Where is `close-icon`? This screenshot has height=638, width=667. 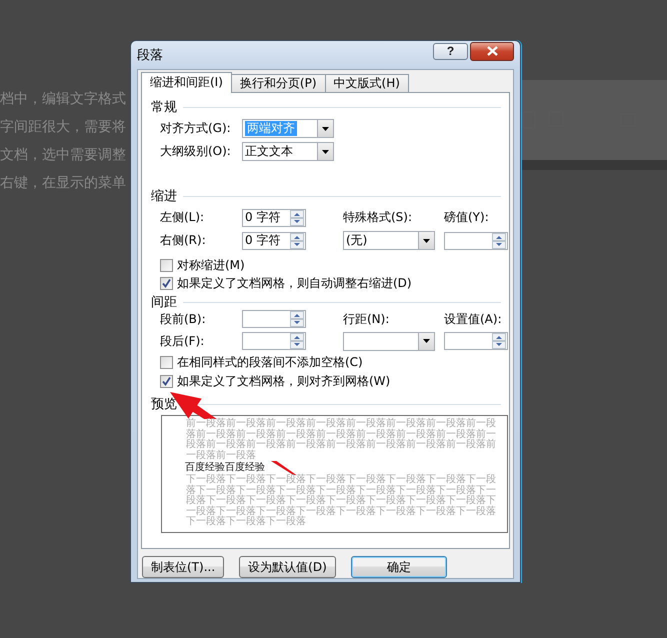
close-icon is located at coordinates (492, 51).